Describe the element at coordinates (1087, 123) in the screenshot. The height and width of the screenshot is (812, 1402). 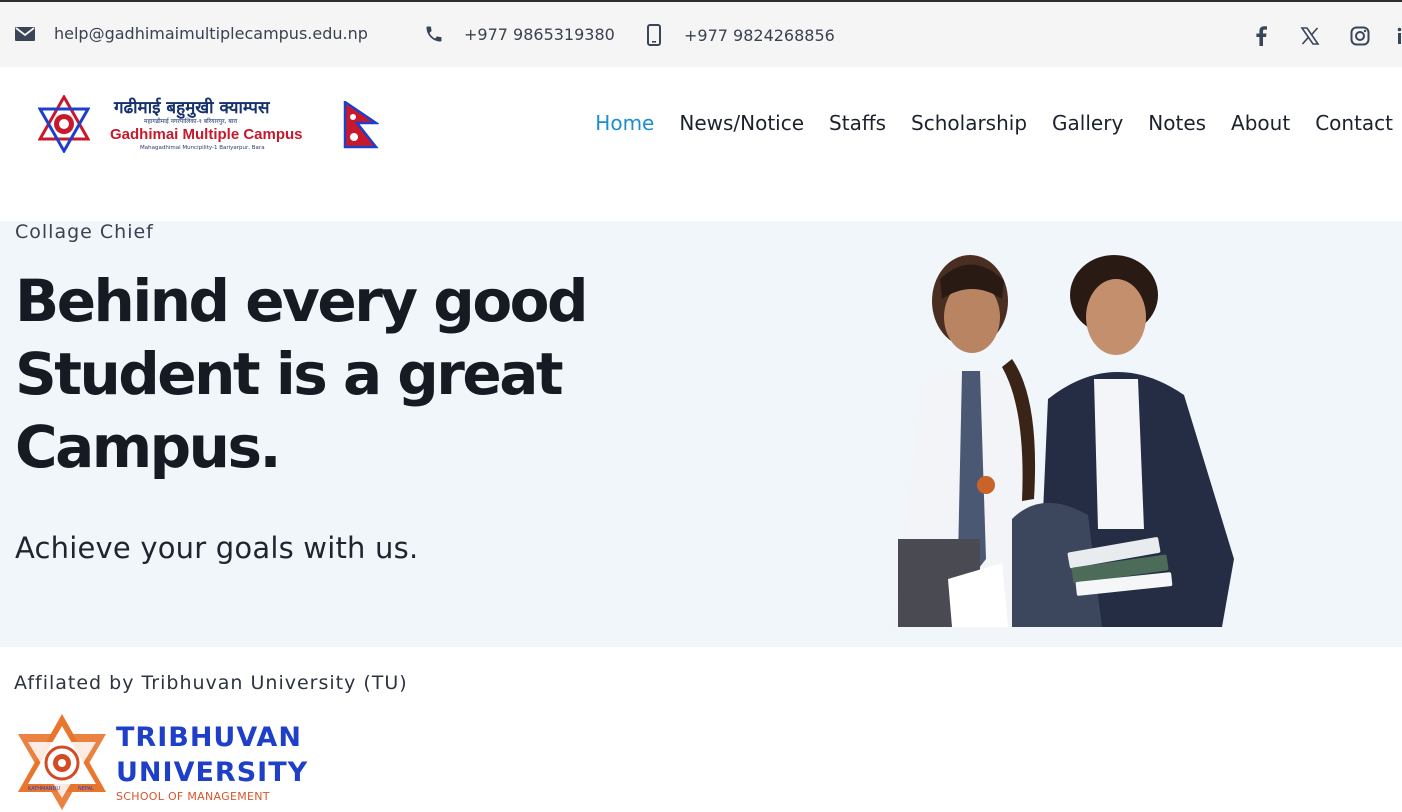
I see `nav-gallery: Gallery` at that location.